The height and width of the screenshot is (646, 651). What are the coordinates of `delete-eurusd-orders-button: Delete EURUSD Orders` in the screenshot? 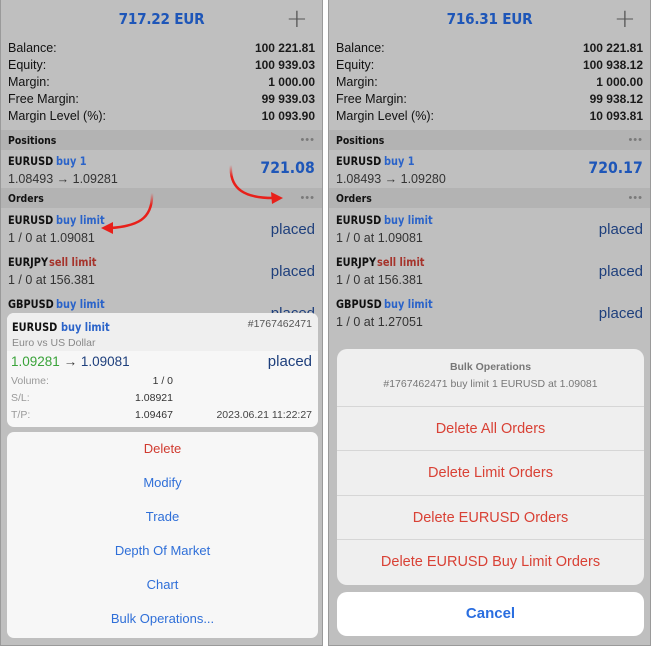 It's located at (490, 518).